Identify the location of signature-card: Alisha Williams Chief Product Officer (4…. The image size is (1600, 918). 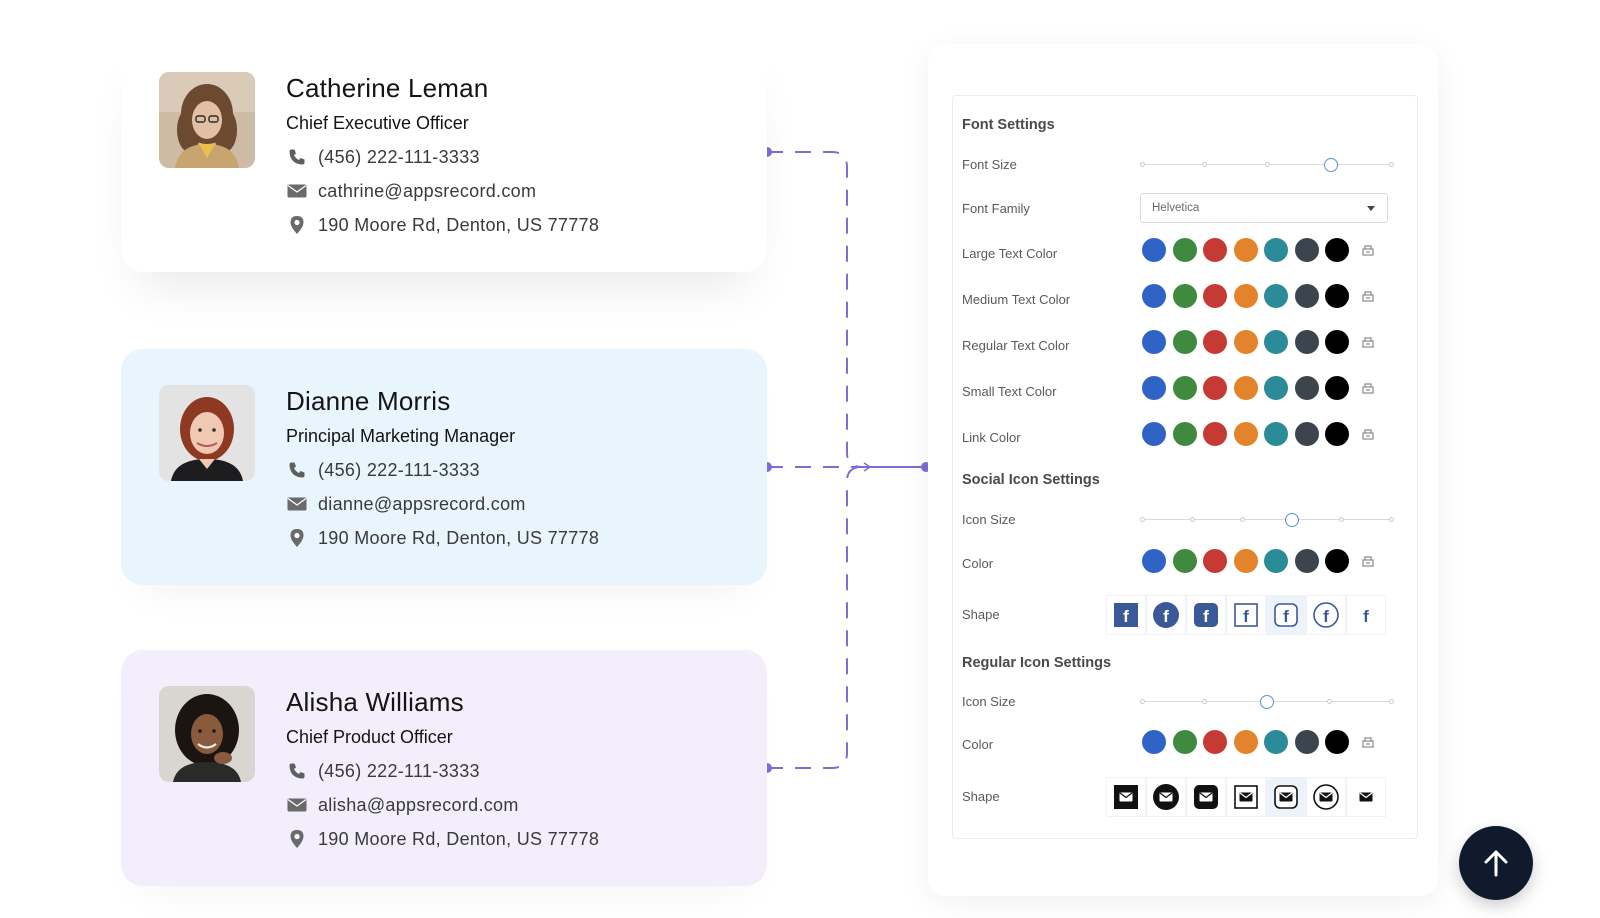
(444, 768).